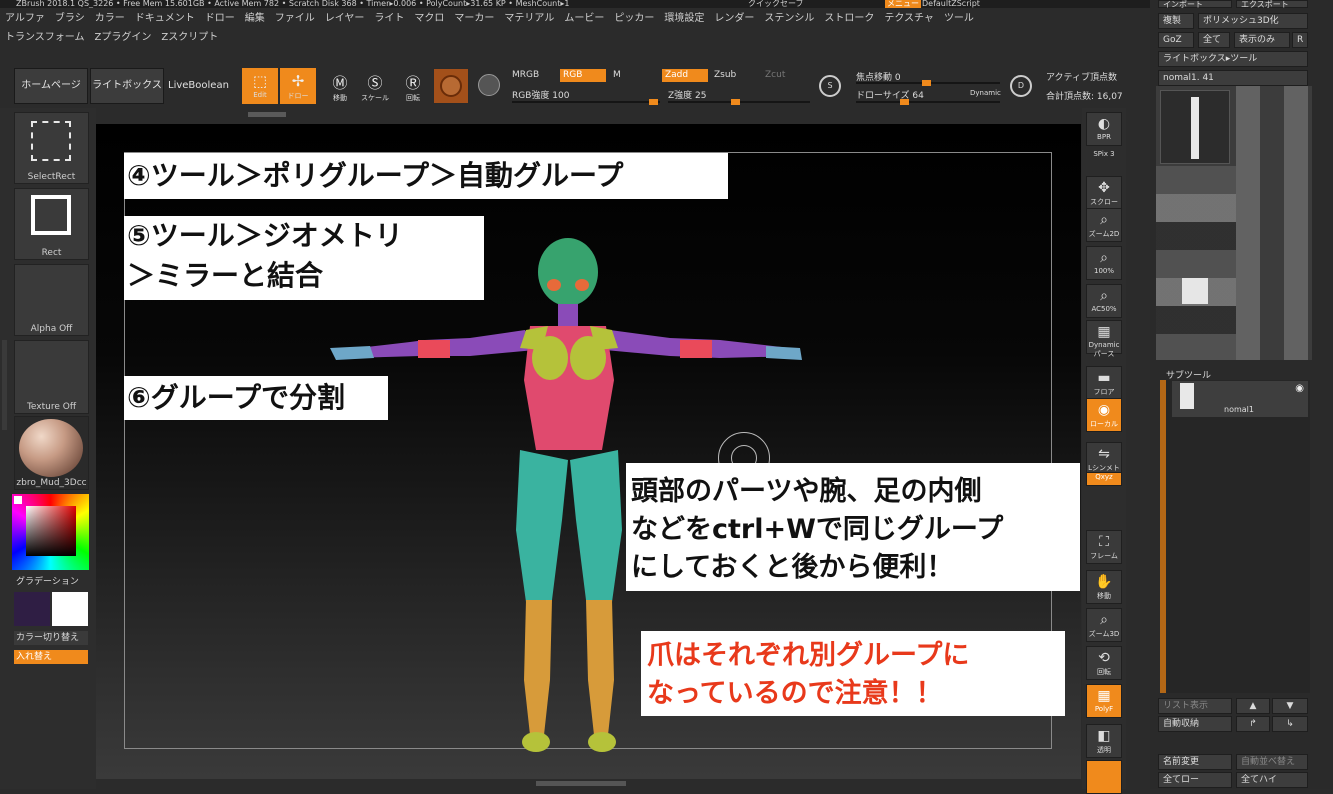  Describe the element at coordinates (1104, 625) in the screenshot. I see `right-shelf-button: ⌕ ズーム3D` at that location.